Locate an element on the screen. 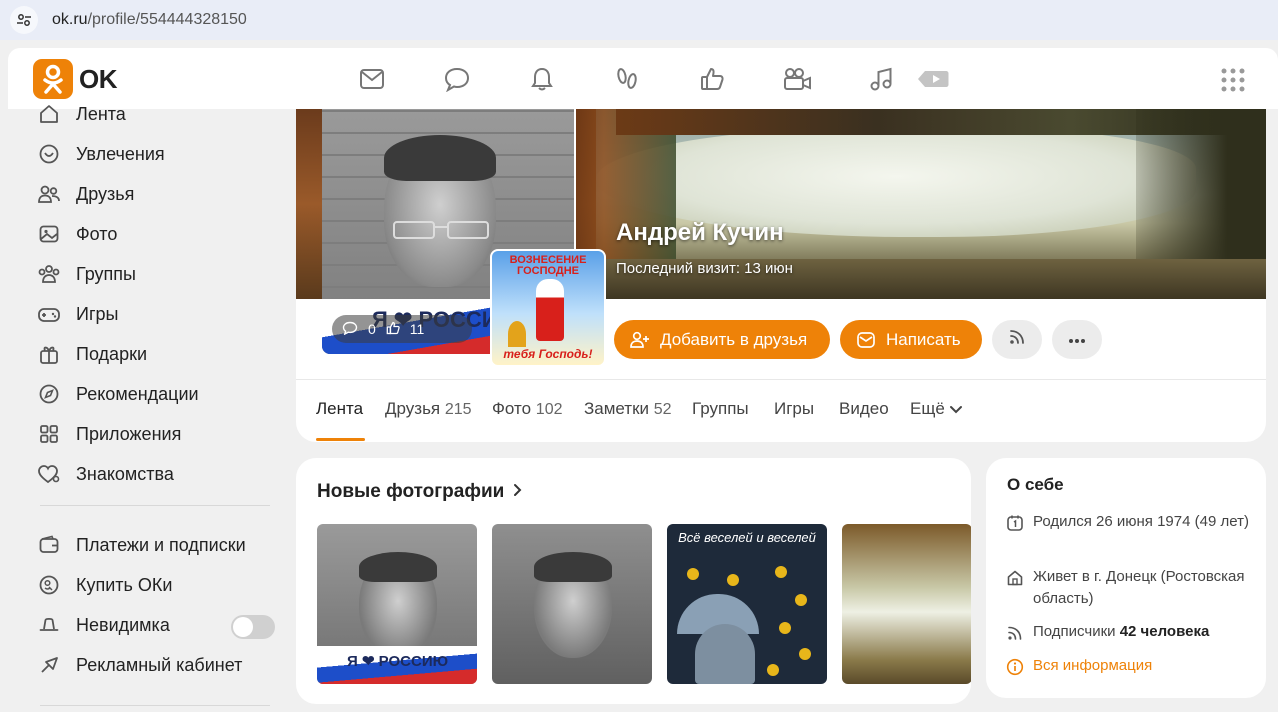 The width and height of the screenshot is (1278, 712). video-camera-icon is located at coordinates (797, 79).